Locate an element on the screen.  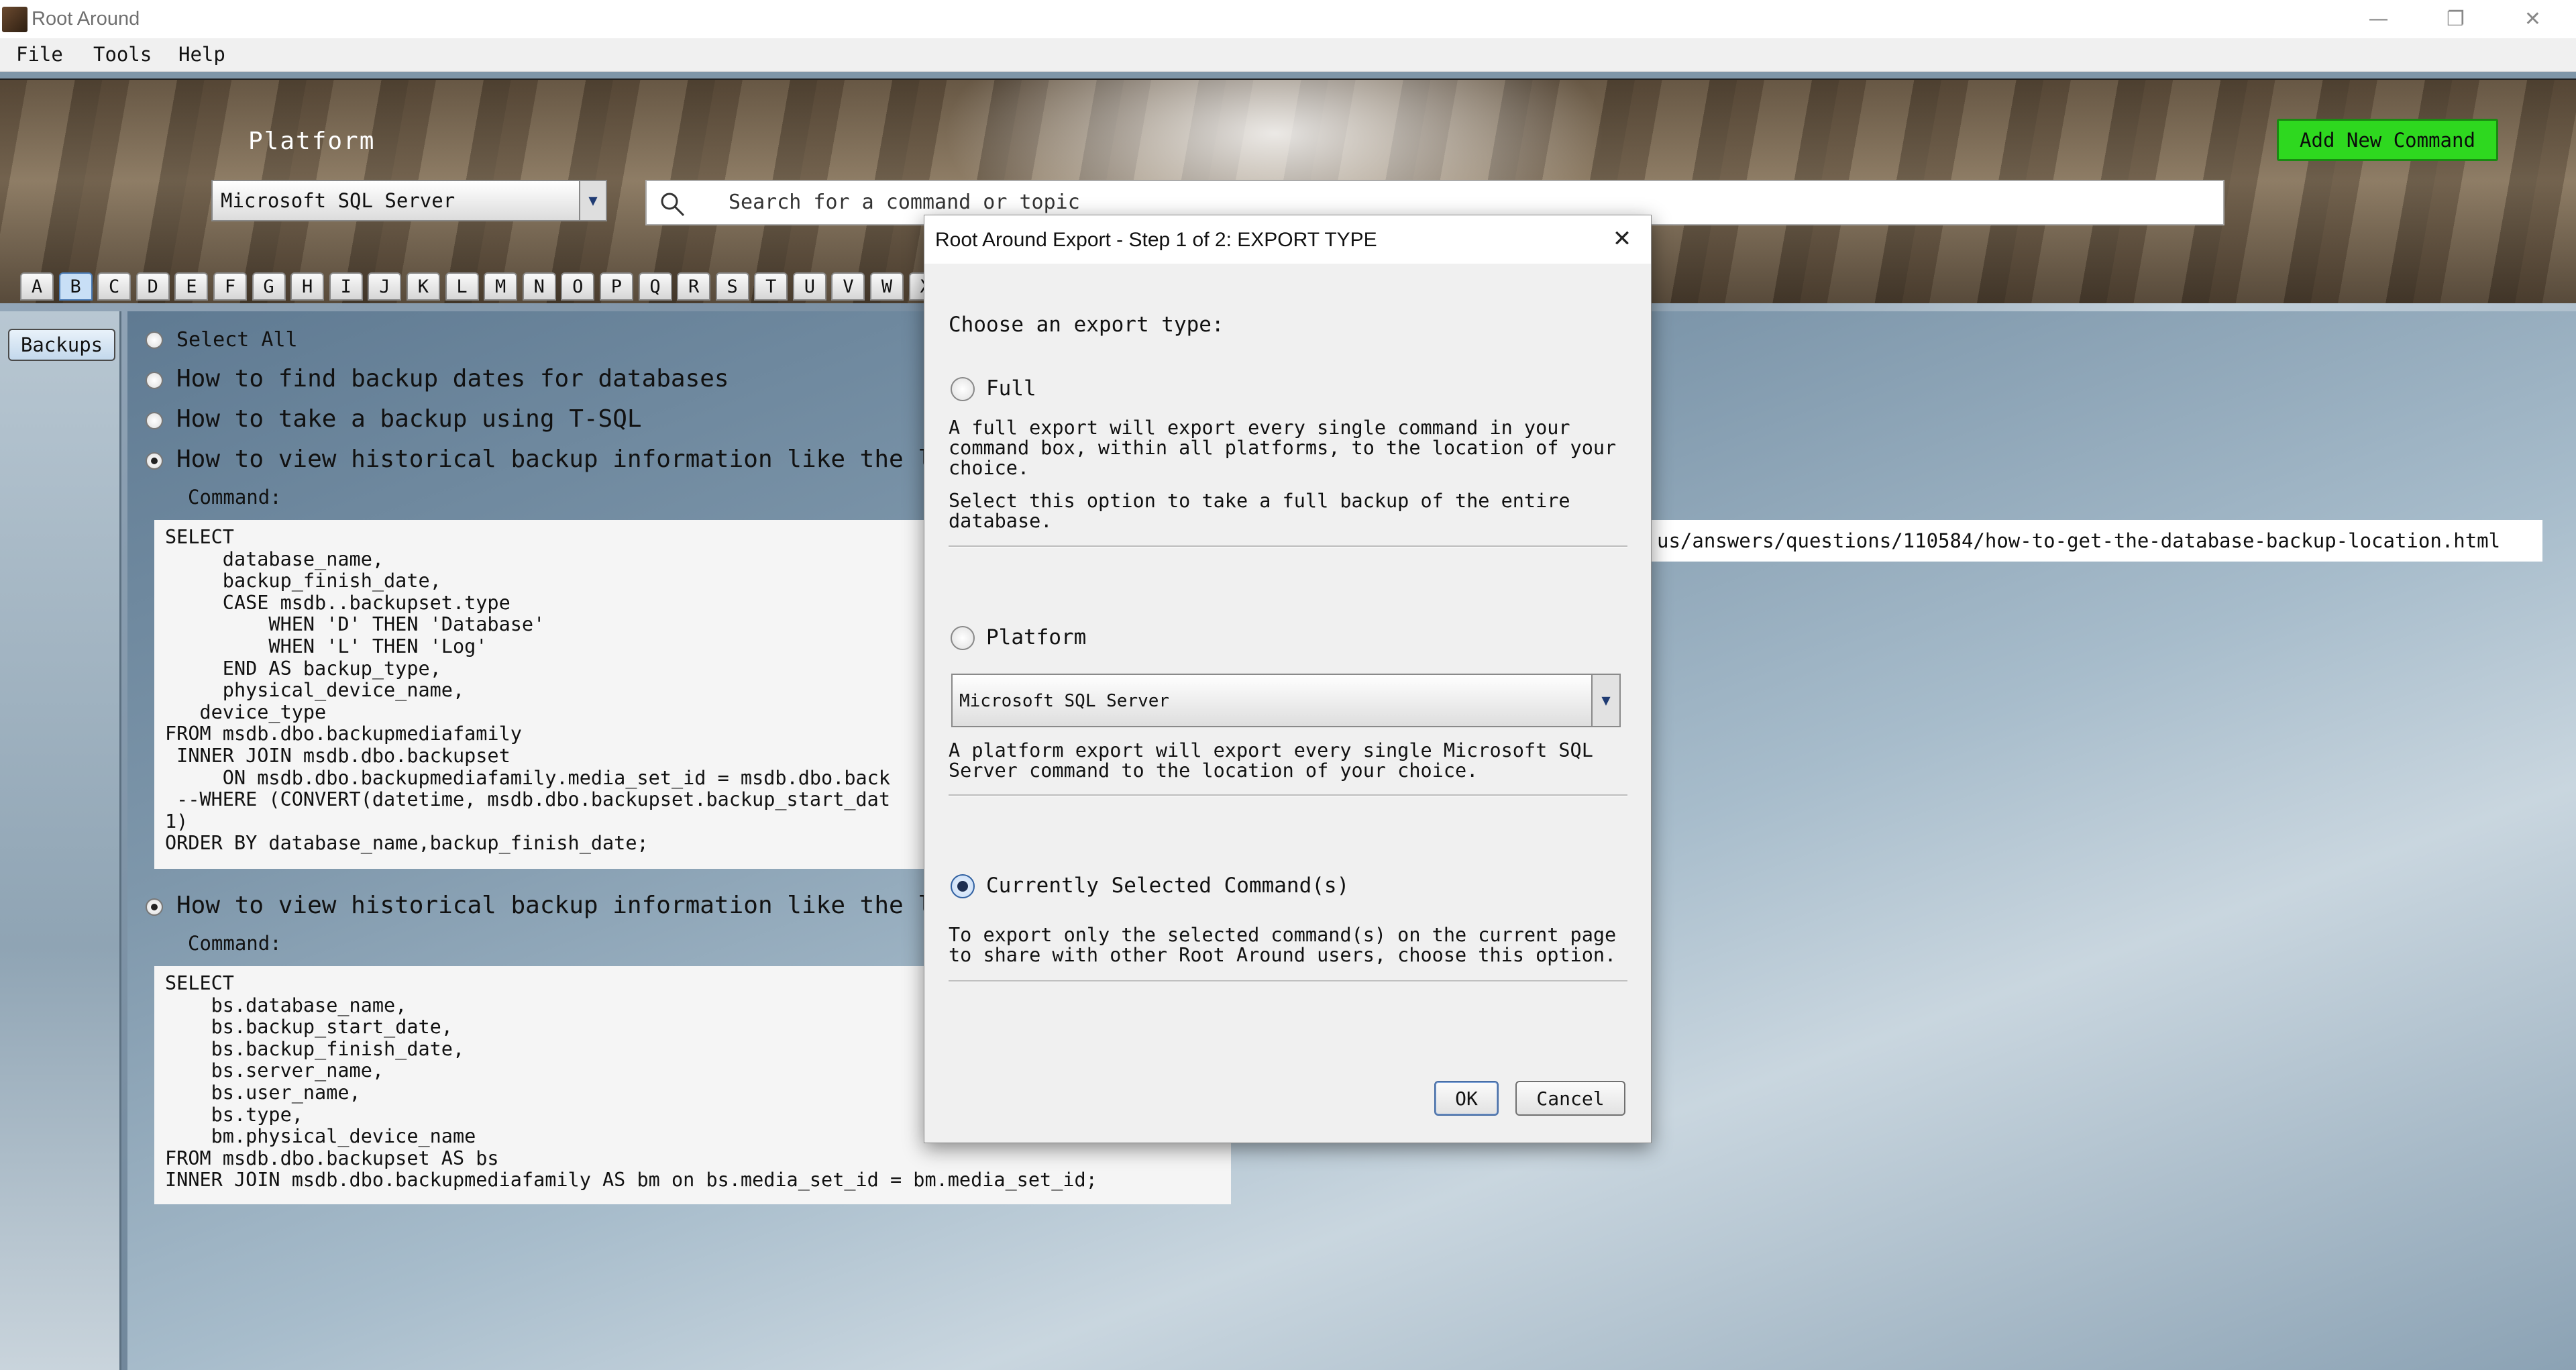
letter-tab-o: O is located at coordinates (578, 286).